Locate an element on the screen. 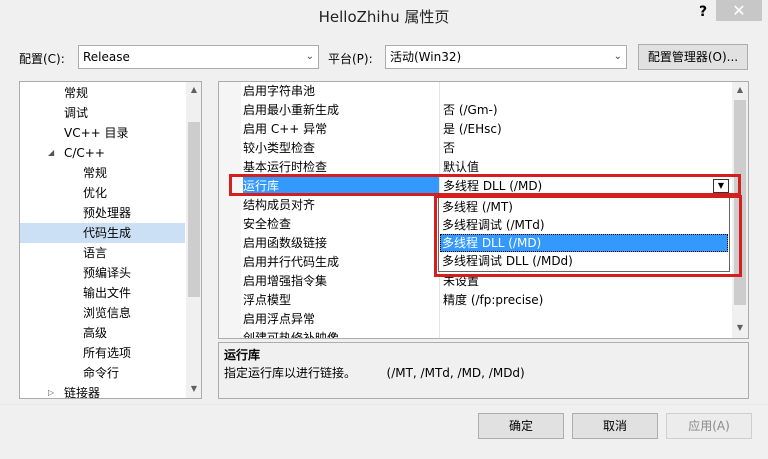 This screenshot has width=768, height=459. window-title: HelloZhihu 属性页 is located at coordinates (384, 17).